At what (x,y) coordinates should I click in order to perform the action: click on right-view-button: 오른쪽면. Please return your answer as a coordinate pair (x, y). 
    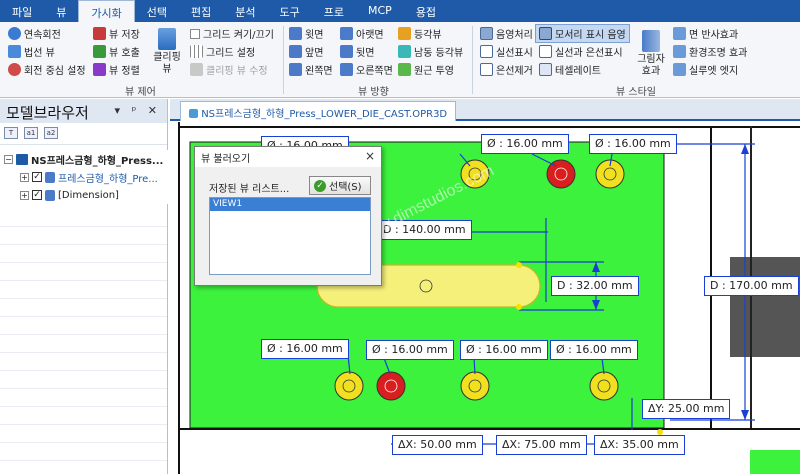
    Looking at the image, I should click on (366, 69).